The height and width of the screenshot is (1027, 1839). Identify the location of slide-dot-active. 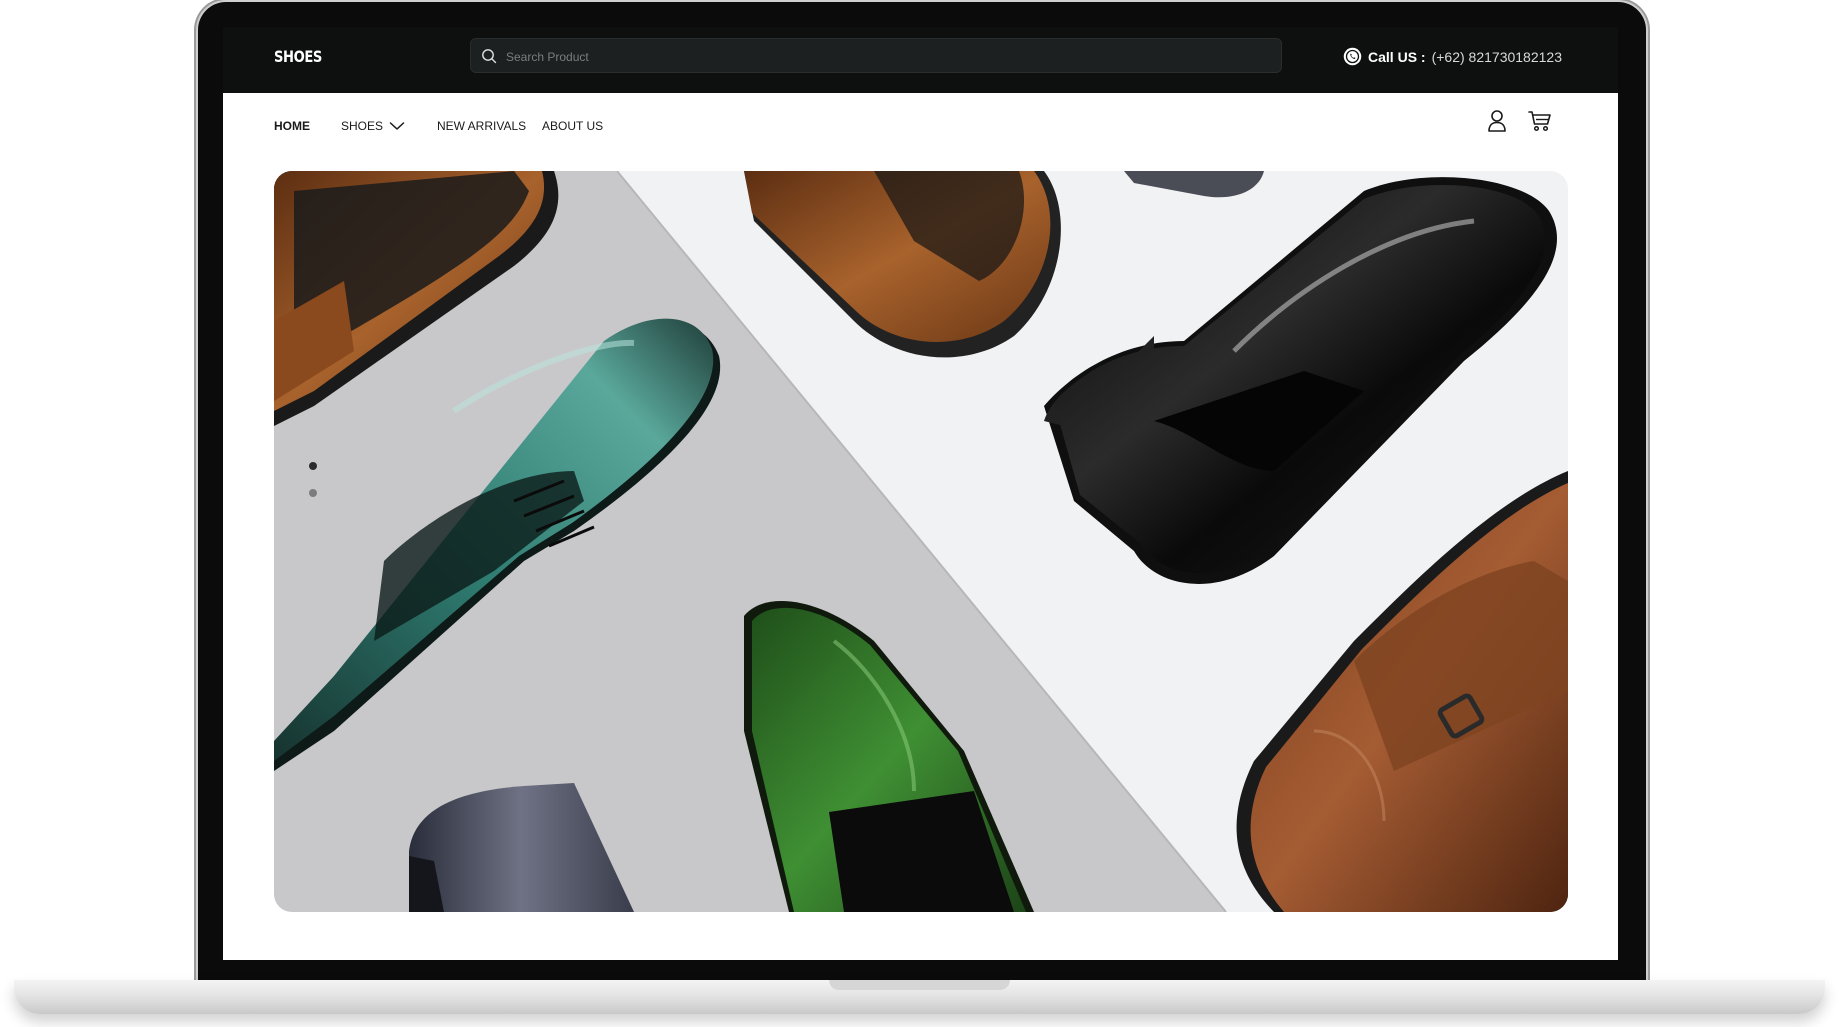
(313, 466).